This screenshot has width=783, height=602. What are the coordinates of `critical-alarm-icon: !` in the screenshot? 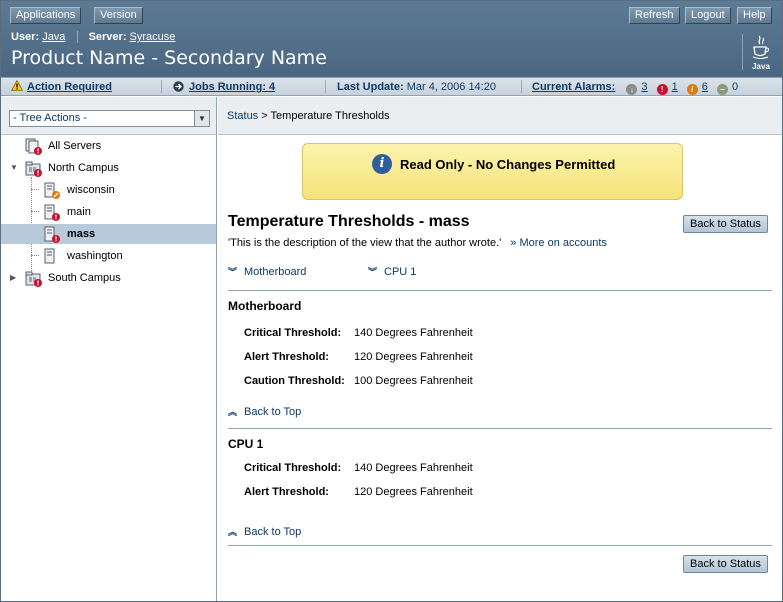 It's located at (662, 89).